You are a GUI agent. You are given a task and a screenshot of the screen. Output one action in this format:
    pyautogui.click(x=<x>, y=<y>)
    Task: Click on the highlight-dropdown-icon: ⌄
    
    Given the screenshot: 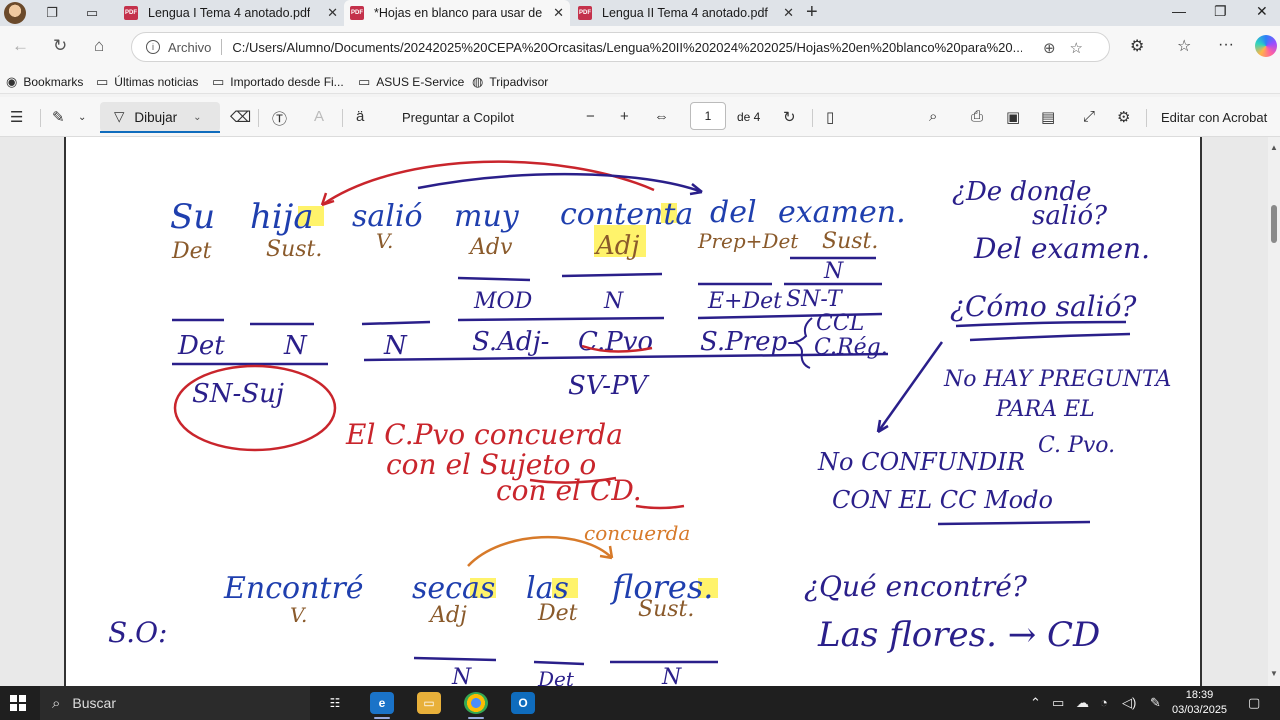 What is the action you would take?
    pyautogui.click(x=82, y=117)
    